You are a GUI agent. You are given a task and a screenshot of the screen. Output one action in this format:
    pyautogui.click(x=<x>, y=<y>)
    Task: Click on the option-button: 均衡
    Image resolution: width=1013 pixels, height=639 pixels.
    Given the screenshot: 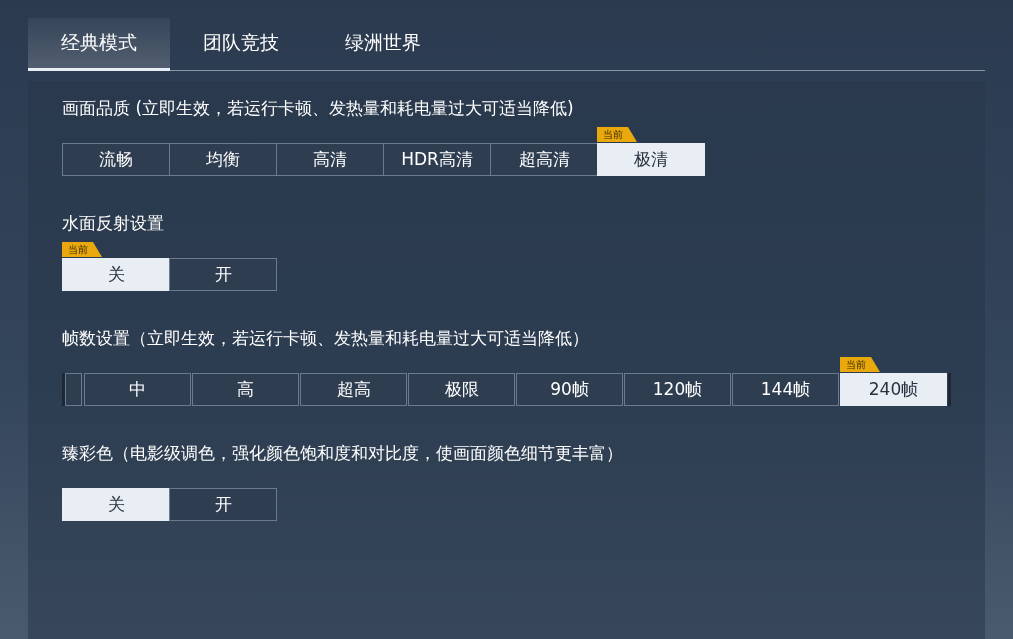 What is the action you would take?
    pyautogui.click(x=223, y=159)
    